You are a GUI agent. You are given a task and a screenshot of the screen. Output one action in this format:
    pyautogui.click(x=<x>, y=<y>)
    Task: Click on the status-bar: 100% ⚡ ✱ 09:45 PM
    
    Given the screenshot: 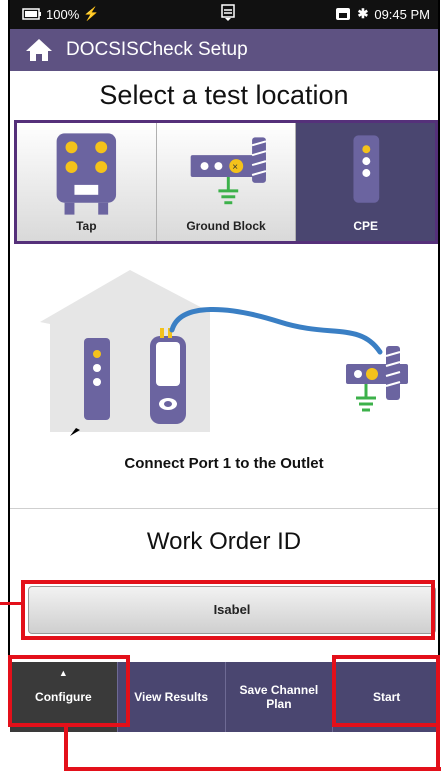 What is the action you would take?
    pyautogui.click(x=224, y=14)
    